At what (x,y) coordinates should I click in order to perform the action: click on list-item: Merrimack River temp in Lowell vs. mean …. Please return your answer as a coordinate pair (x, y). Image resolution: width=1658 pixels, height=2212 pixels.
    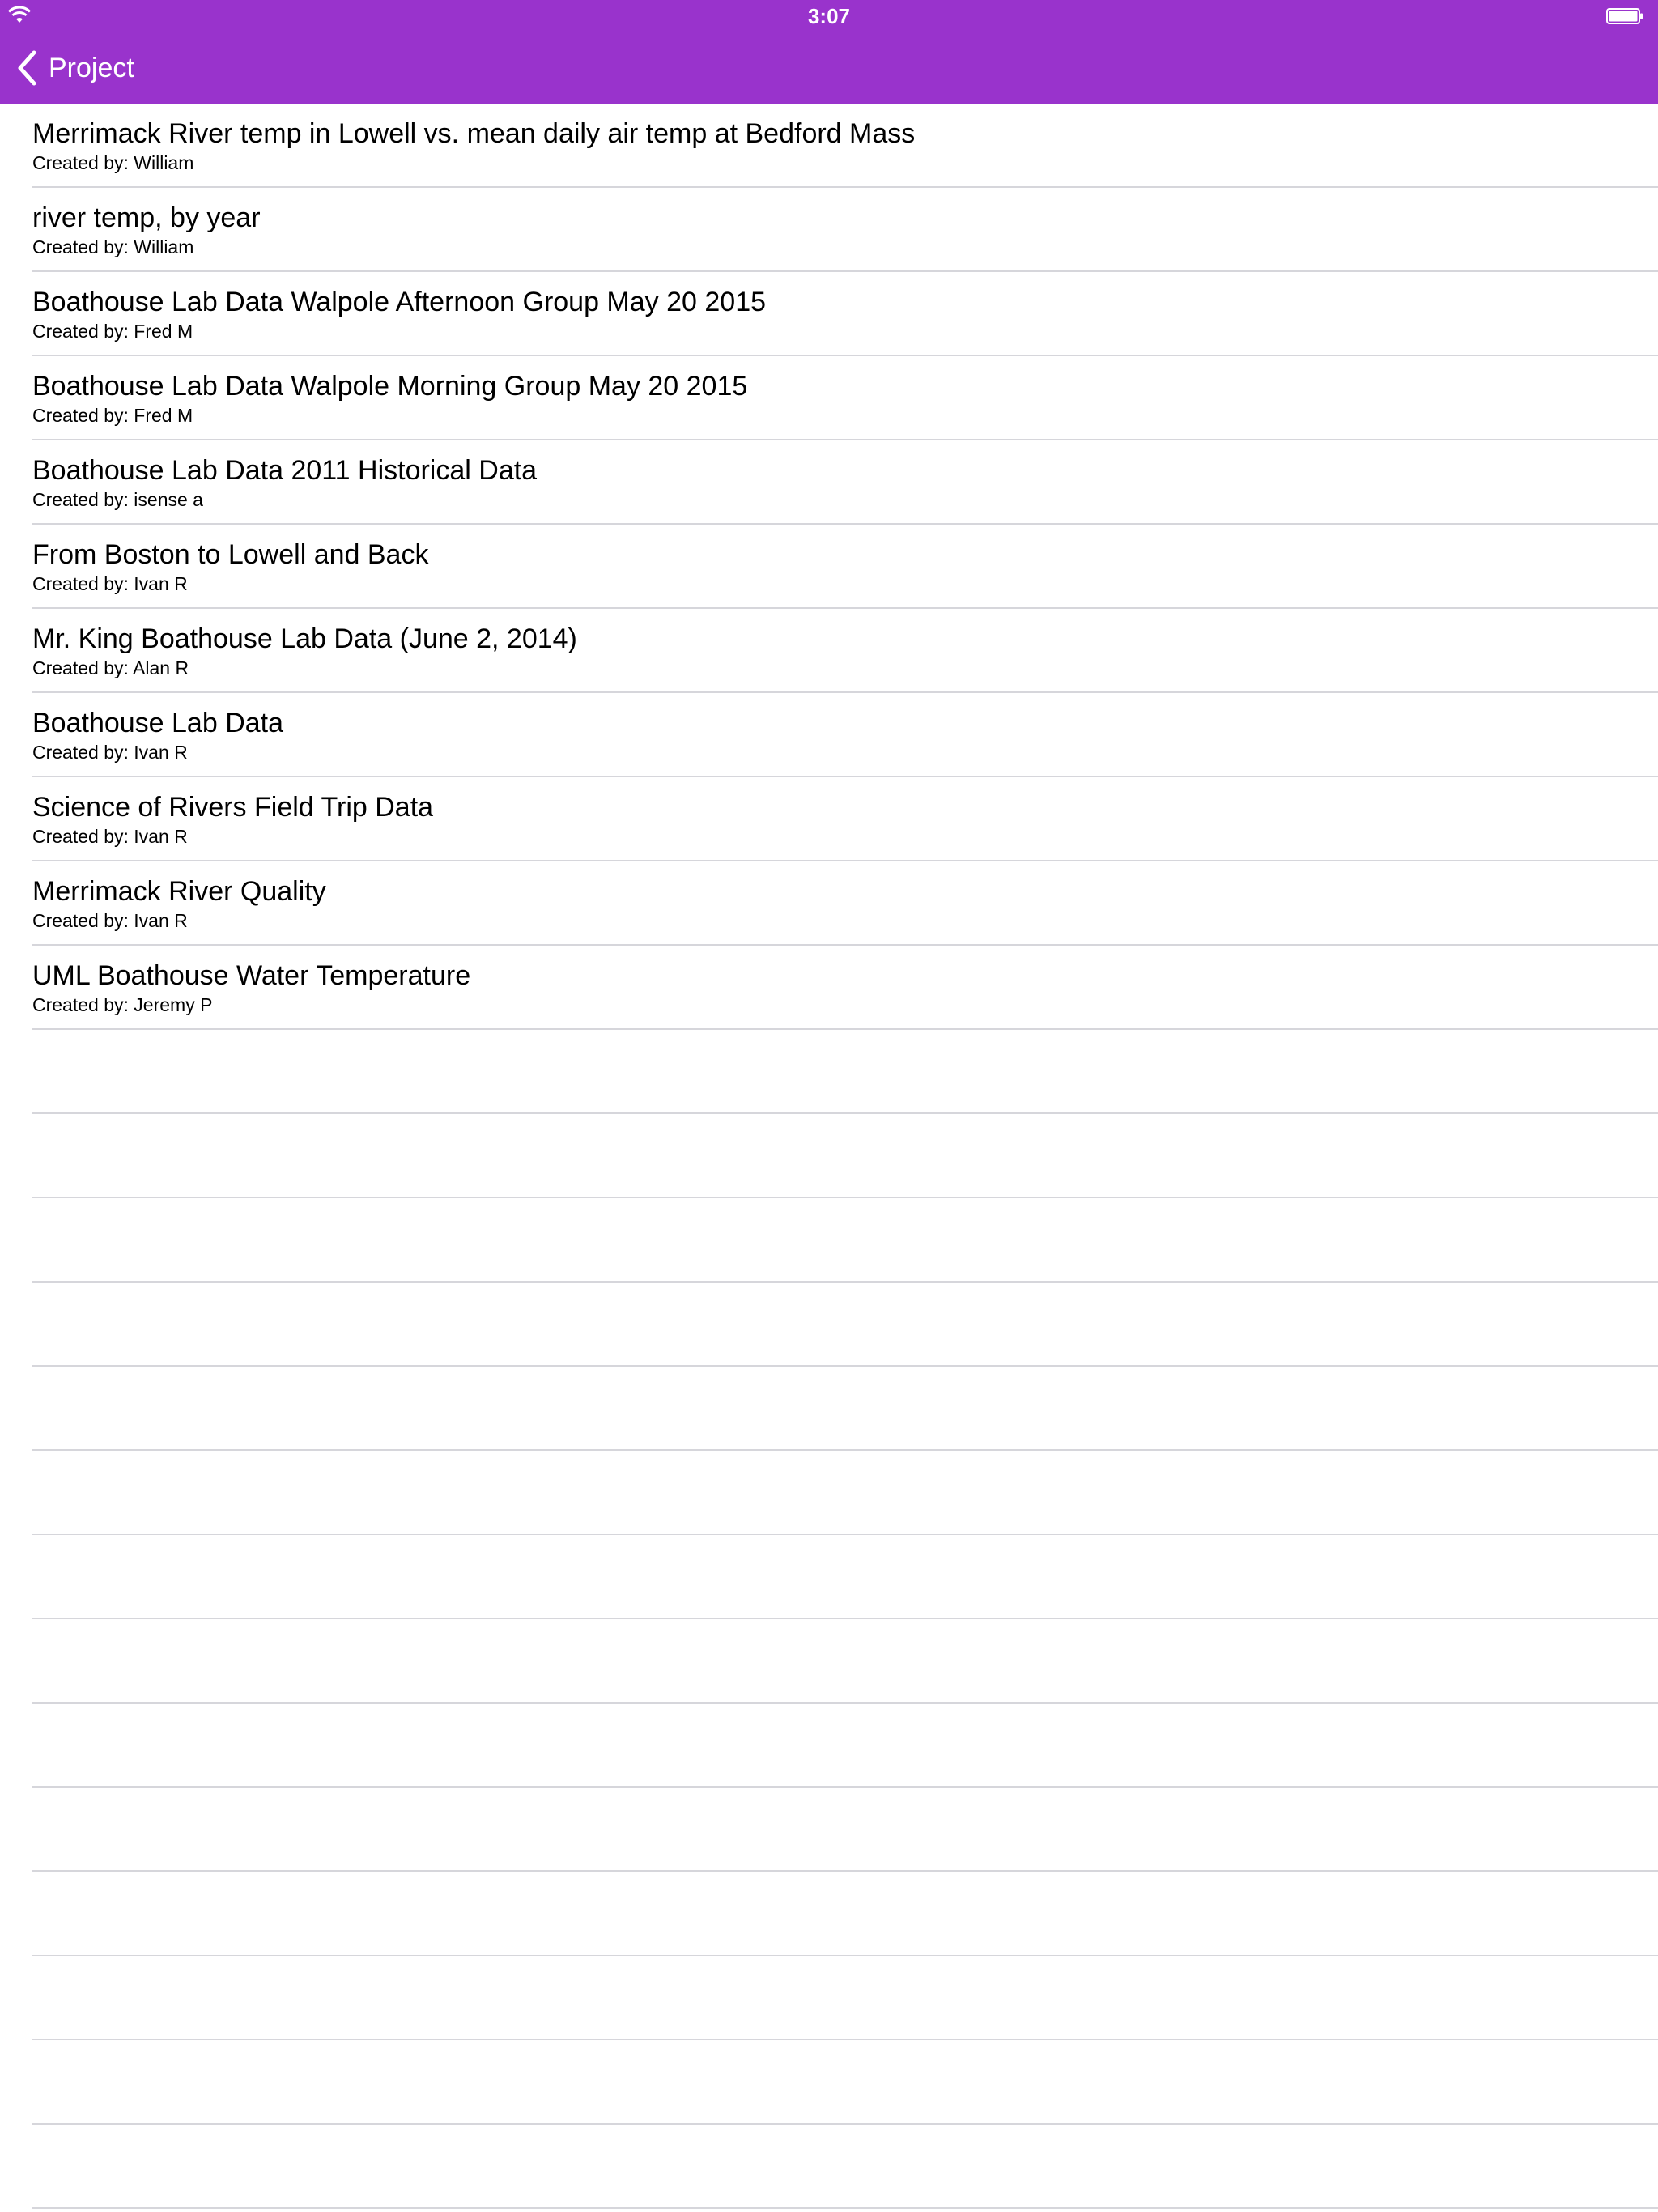
    Looking at the image, I should click on (845, 146).